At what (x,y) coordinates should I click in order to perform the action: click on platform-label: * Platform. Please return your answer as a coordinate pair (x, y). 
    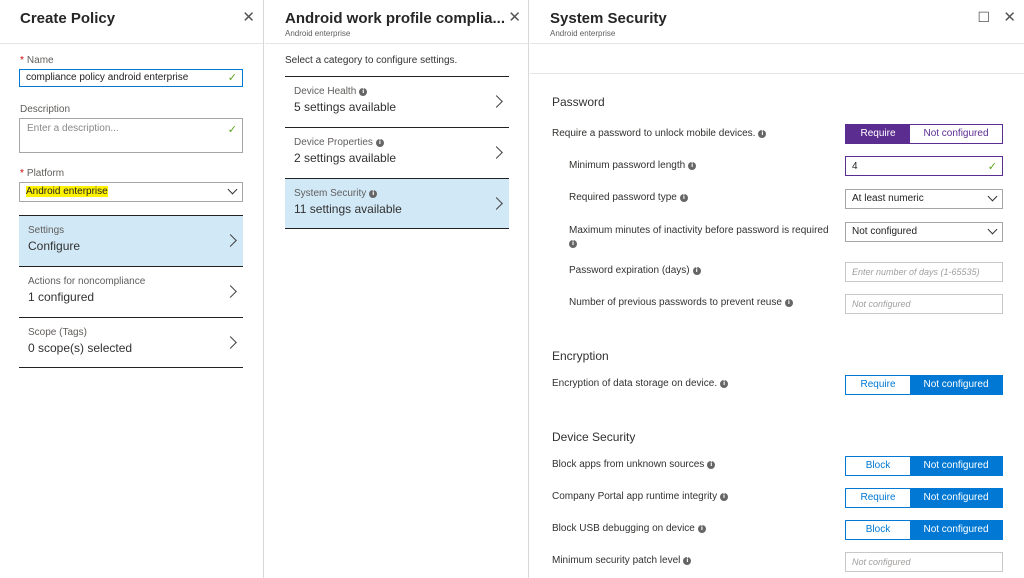
    Looking at the image, I should click on (42, 173).